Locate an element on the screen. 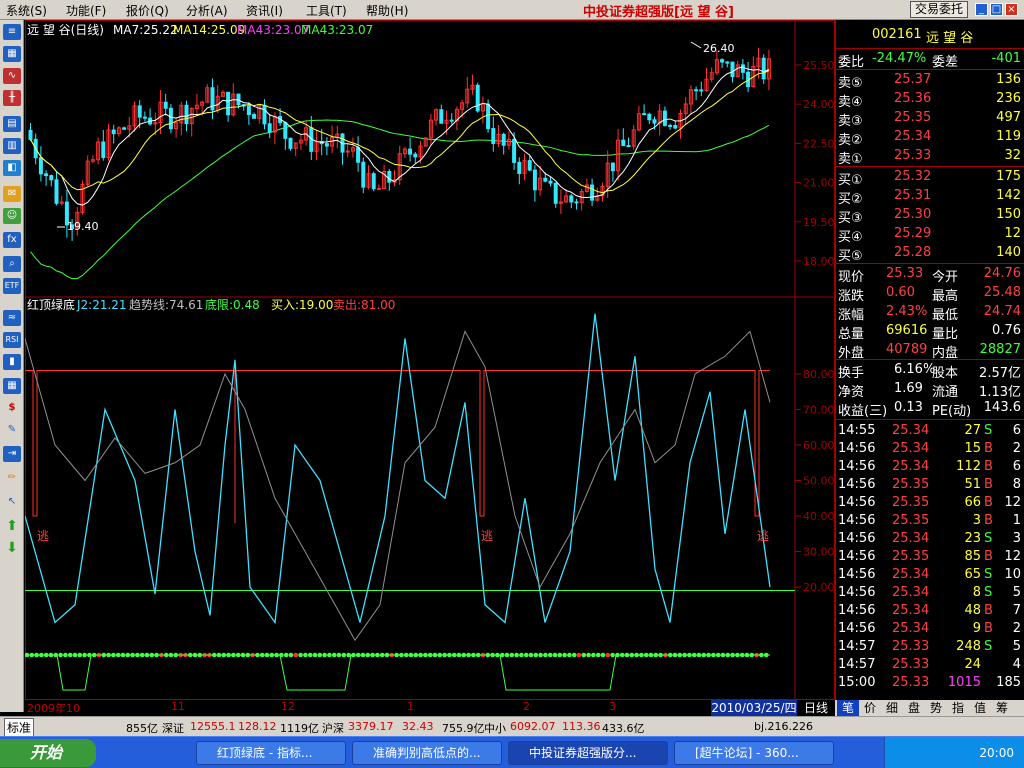  trade-button: 交易委托 is located at coordinates (939, 9).